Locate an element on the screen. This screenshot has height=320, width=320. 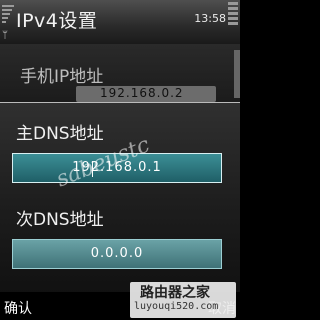
secondary-dns-input: 0.0.0.0 is located at coordinates (117, 254).